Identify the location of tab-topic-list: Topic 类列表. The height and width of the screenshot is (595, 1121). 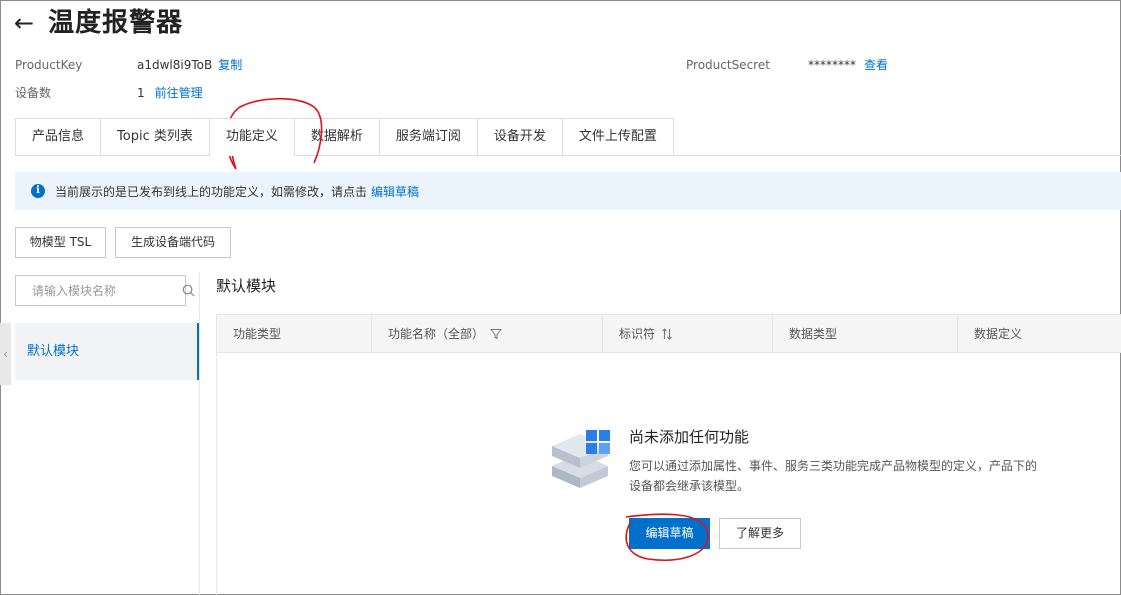
(155, 137).